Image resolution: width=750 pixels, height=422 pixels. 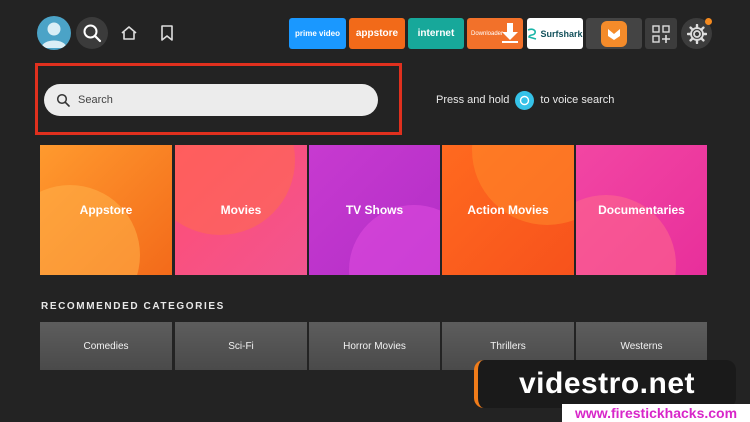 I want to click on home-icon, so click(x=129, y=33).